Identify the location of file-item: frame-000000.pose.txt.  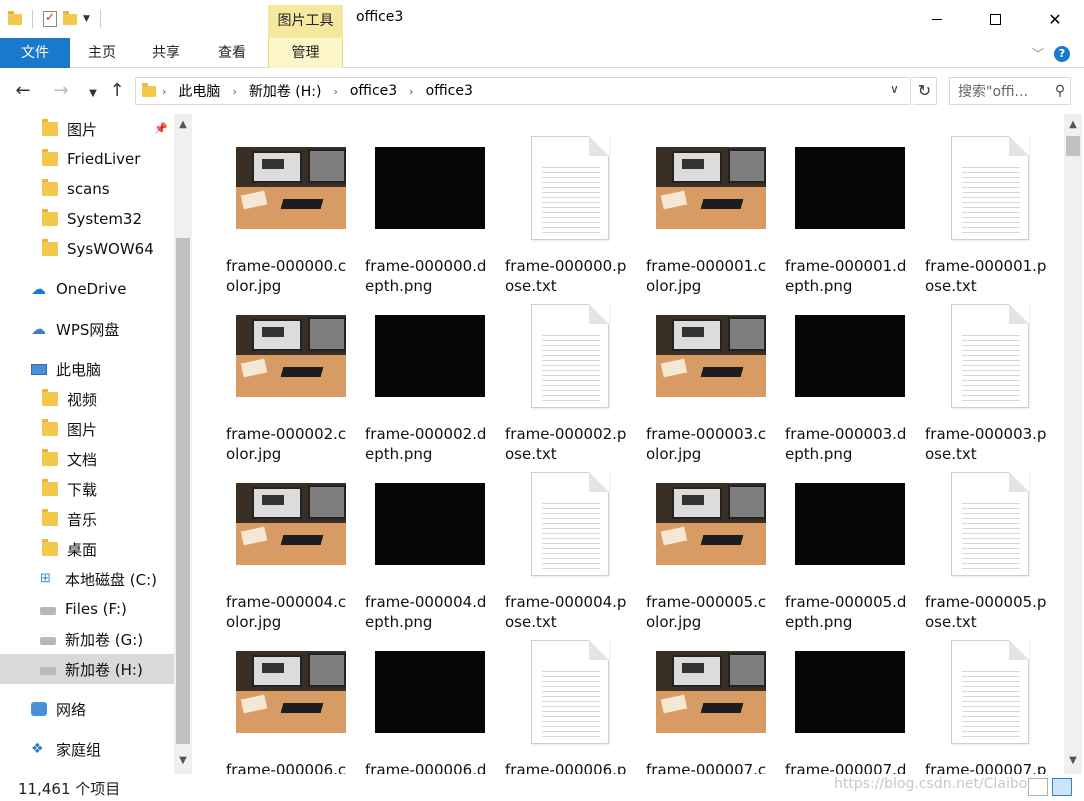
(570, 210).